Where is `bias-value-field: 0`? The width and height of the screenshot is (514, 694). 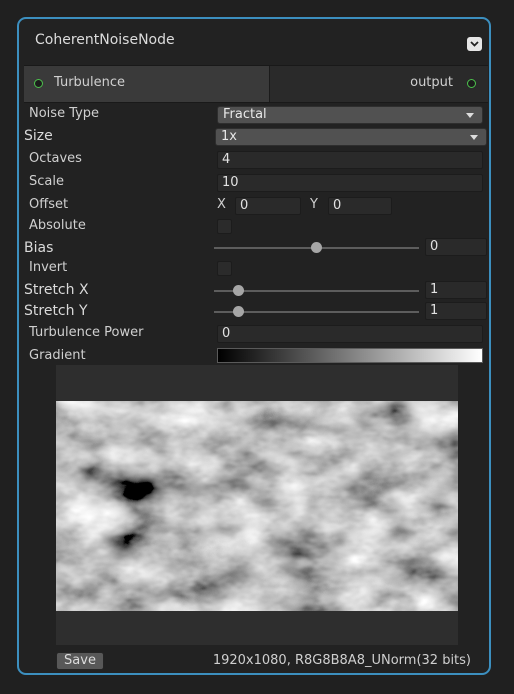 bias-value-field: 0 is located at coordinates (456, 247).